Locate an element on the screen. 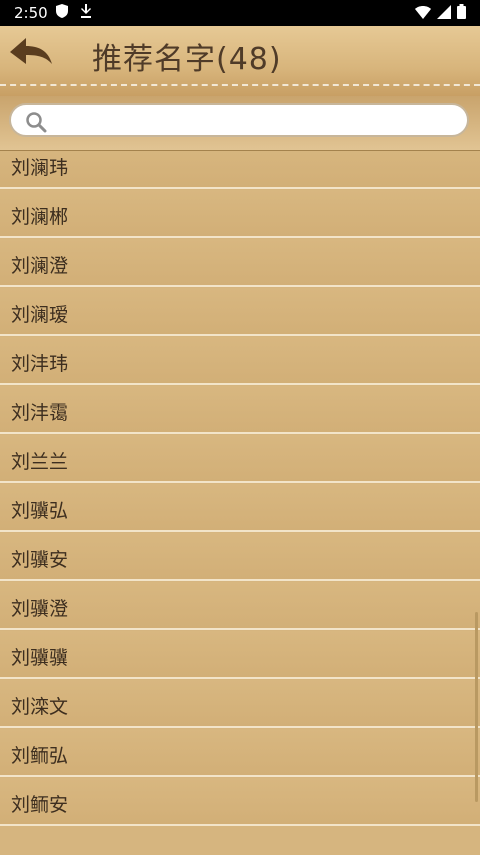  page-title: 推荐名字(48) is located at coordinates (187, 59).